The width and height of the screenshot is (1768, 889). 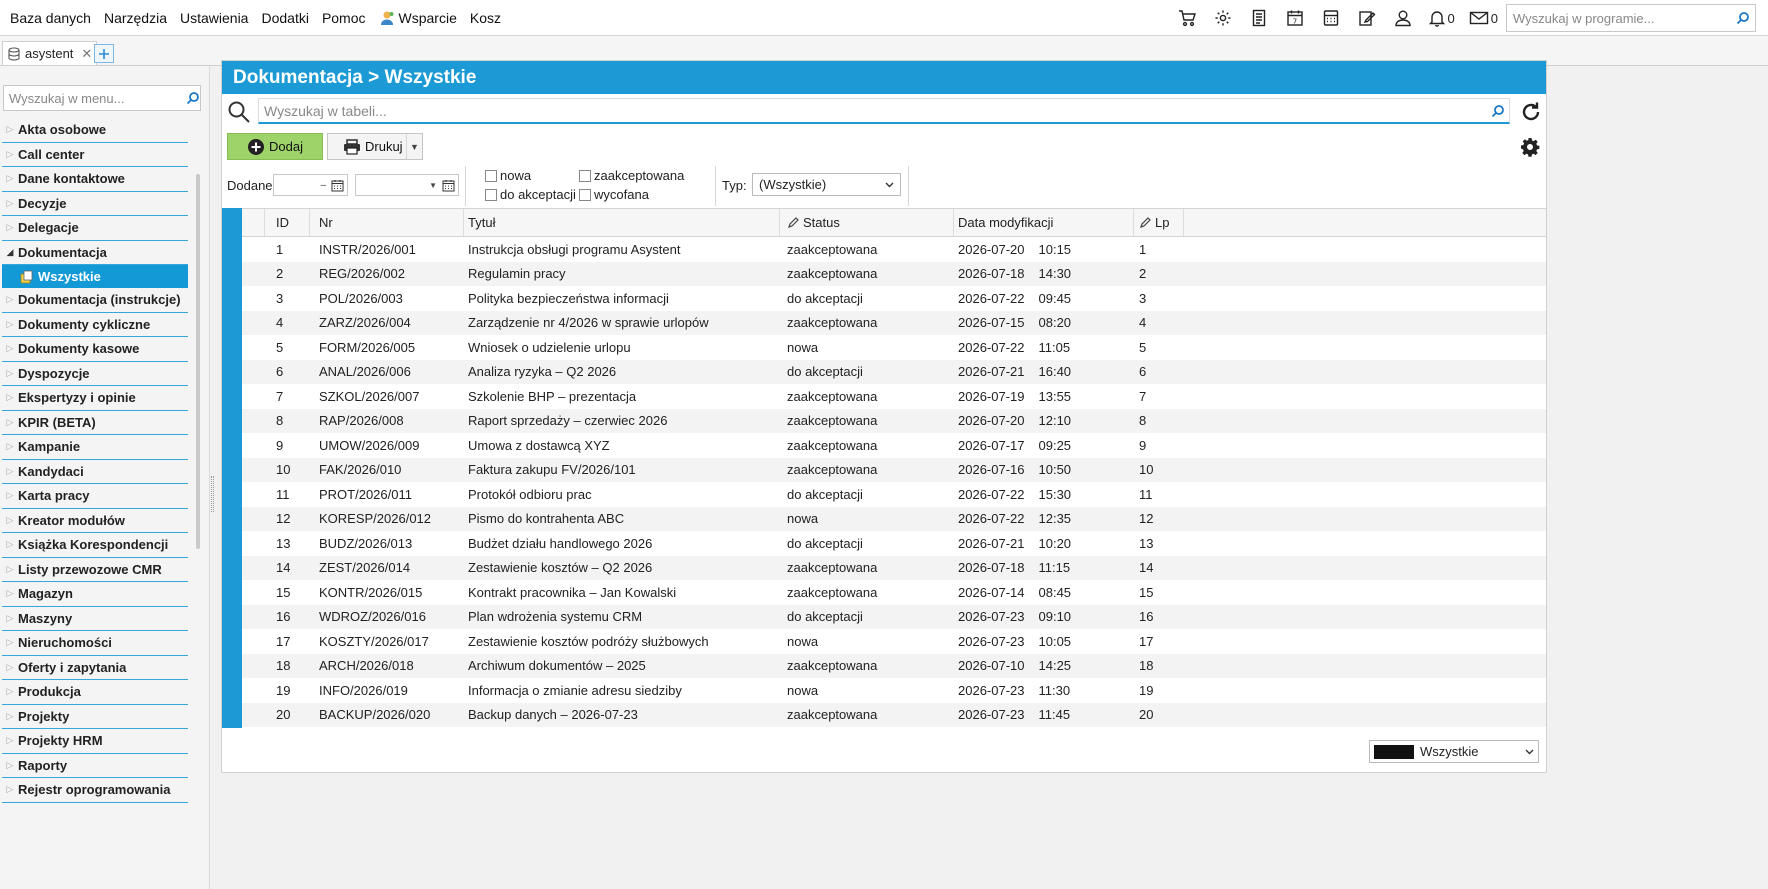 What do you see at coordinates (622, 222) in the screenshot?
I see `header-title: Tytuł` at bounding box center [622, 222].